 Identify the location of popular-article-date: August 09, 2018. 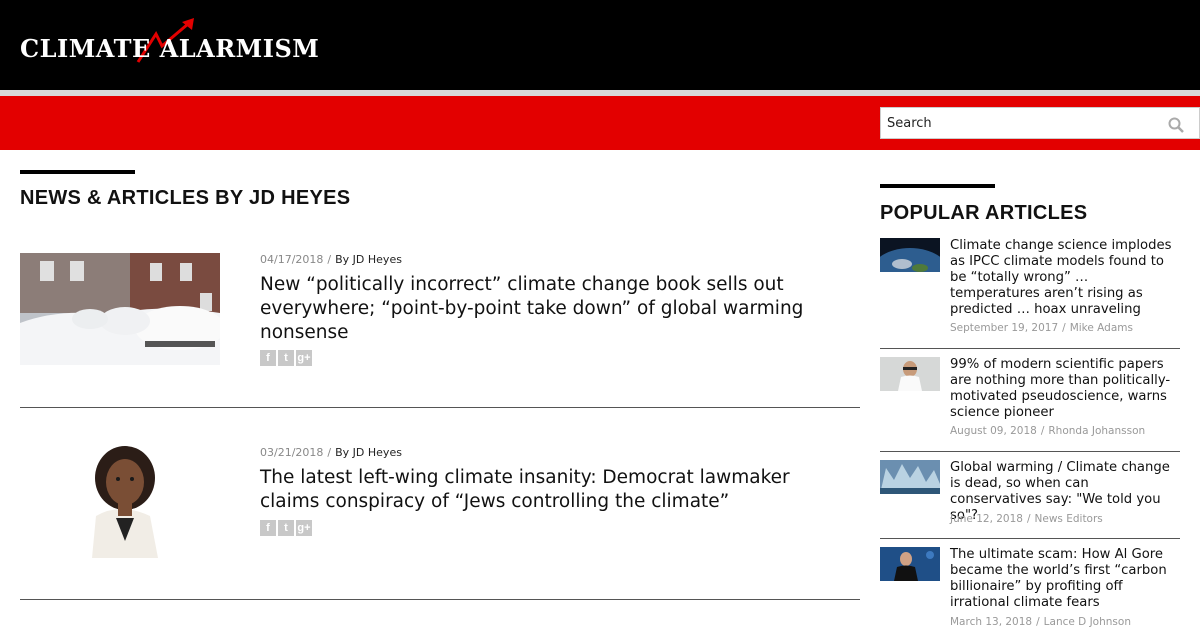
(993, 431).